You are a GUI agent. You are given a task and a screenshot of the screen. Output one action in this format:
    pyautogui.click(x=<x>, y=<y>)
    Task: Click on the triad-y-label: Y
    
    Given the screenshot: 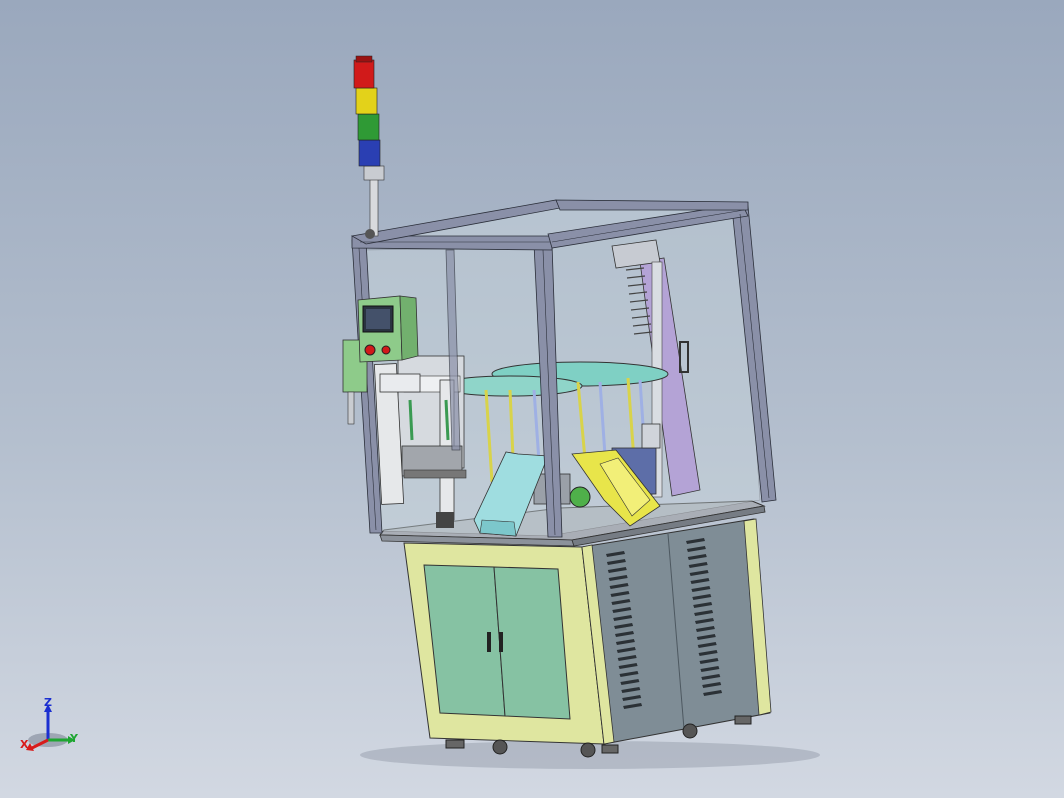 What is the action you would take?
    pyautogui.click(x=74, y=738)
    